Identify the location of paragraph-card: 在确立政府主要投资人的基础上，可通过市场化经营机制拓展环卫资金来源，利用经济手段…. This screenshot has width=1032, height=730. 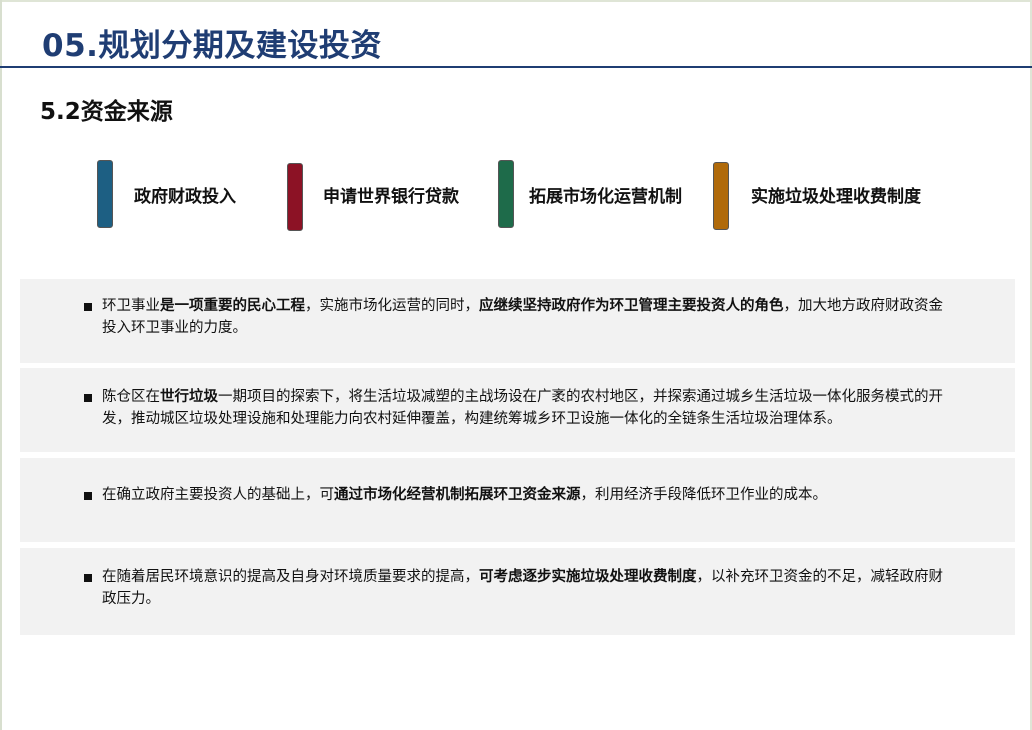
(517, 500).